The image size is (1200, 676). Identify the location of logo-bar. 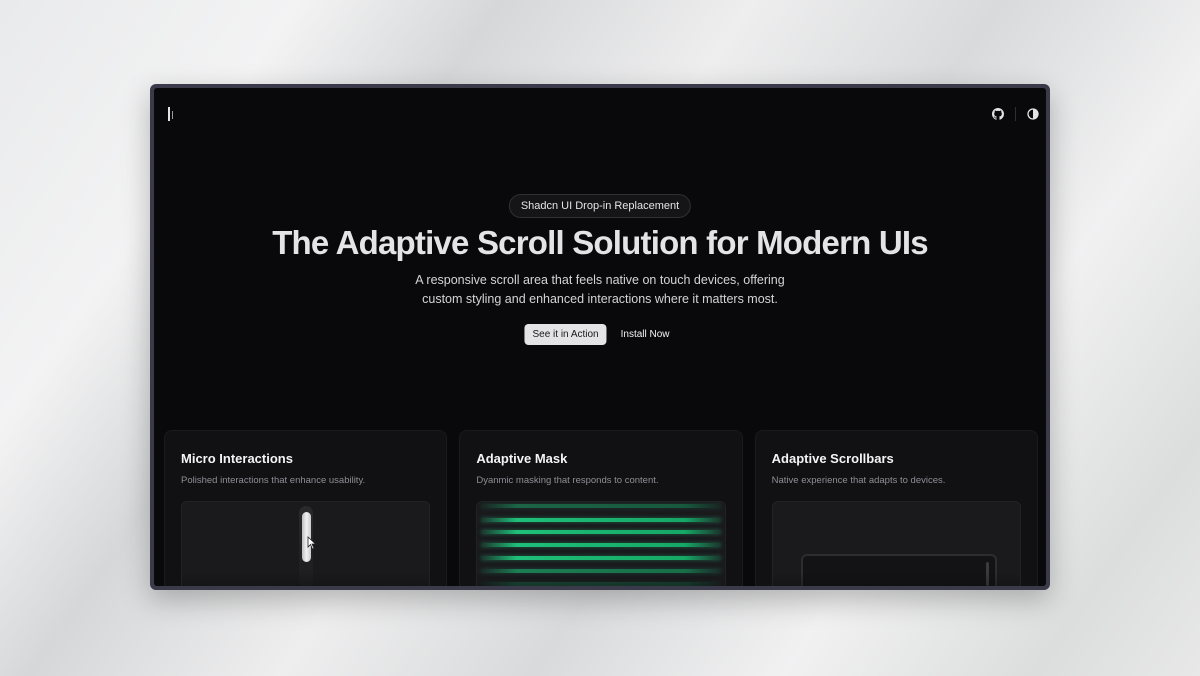
(169, 114).